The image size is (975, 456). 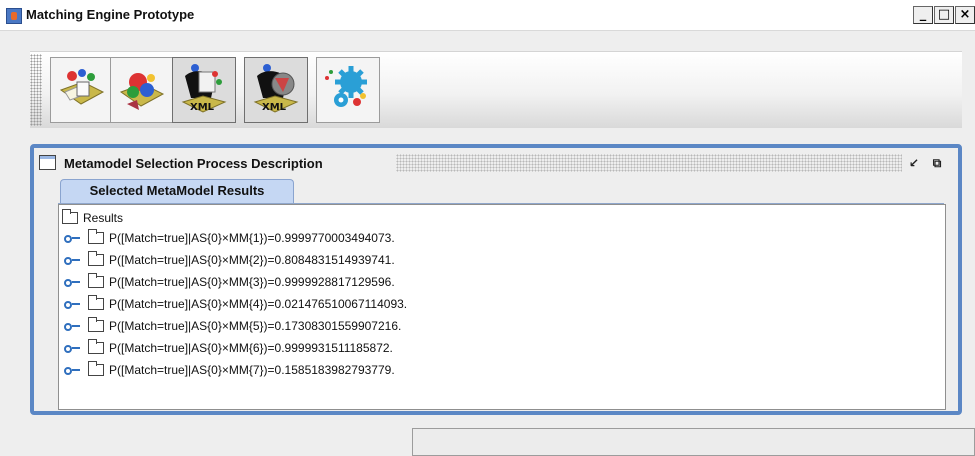 What do you see at coordinates (487, 15) in the screenshot?
I see `window-title-bar: Matching Engine Prototype _ □ ×` at bounding box center [487, 15].